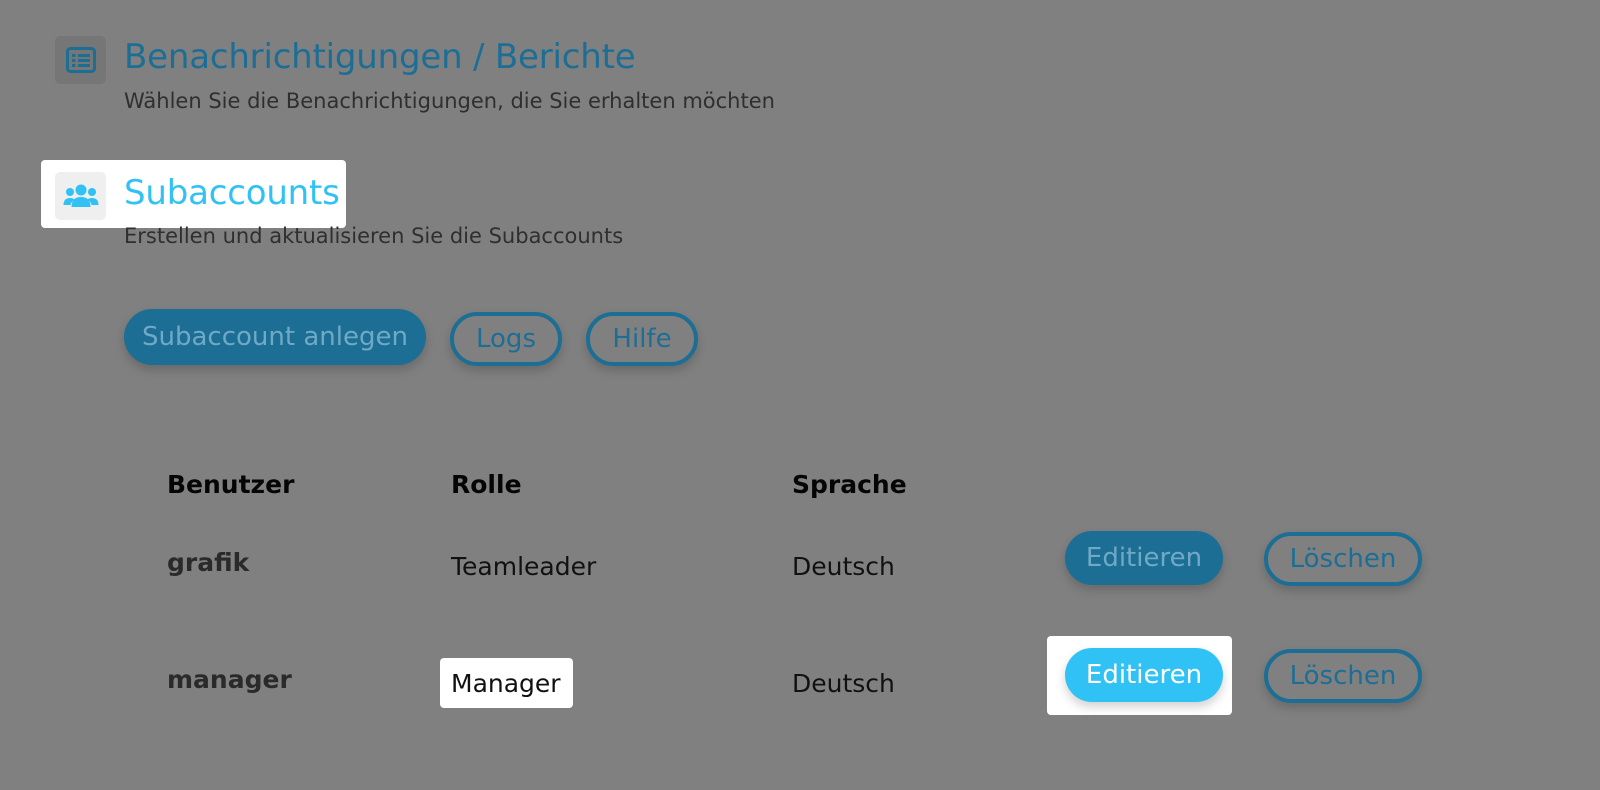 This screenshot has height=790, width=1600. I want to click on users-icon, so click(80, 196).